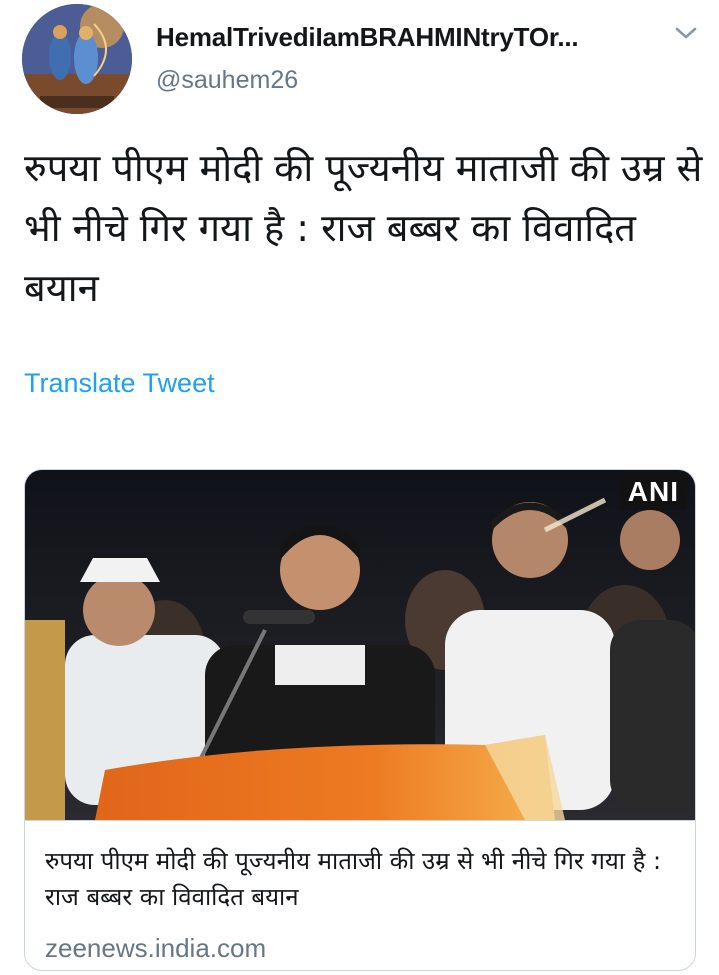  Describe the element at coordinates (156, 948) in the screenshot. I see `card-domain: zeenews.india.com` at that location.